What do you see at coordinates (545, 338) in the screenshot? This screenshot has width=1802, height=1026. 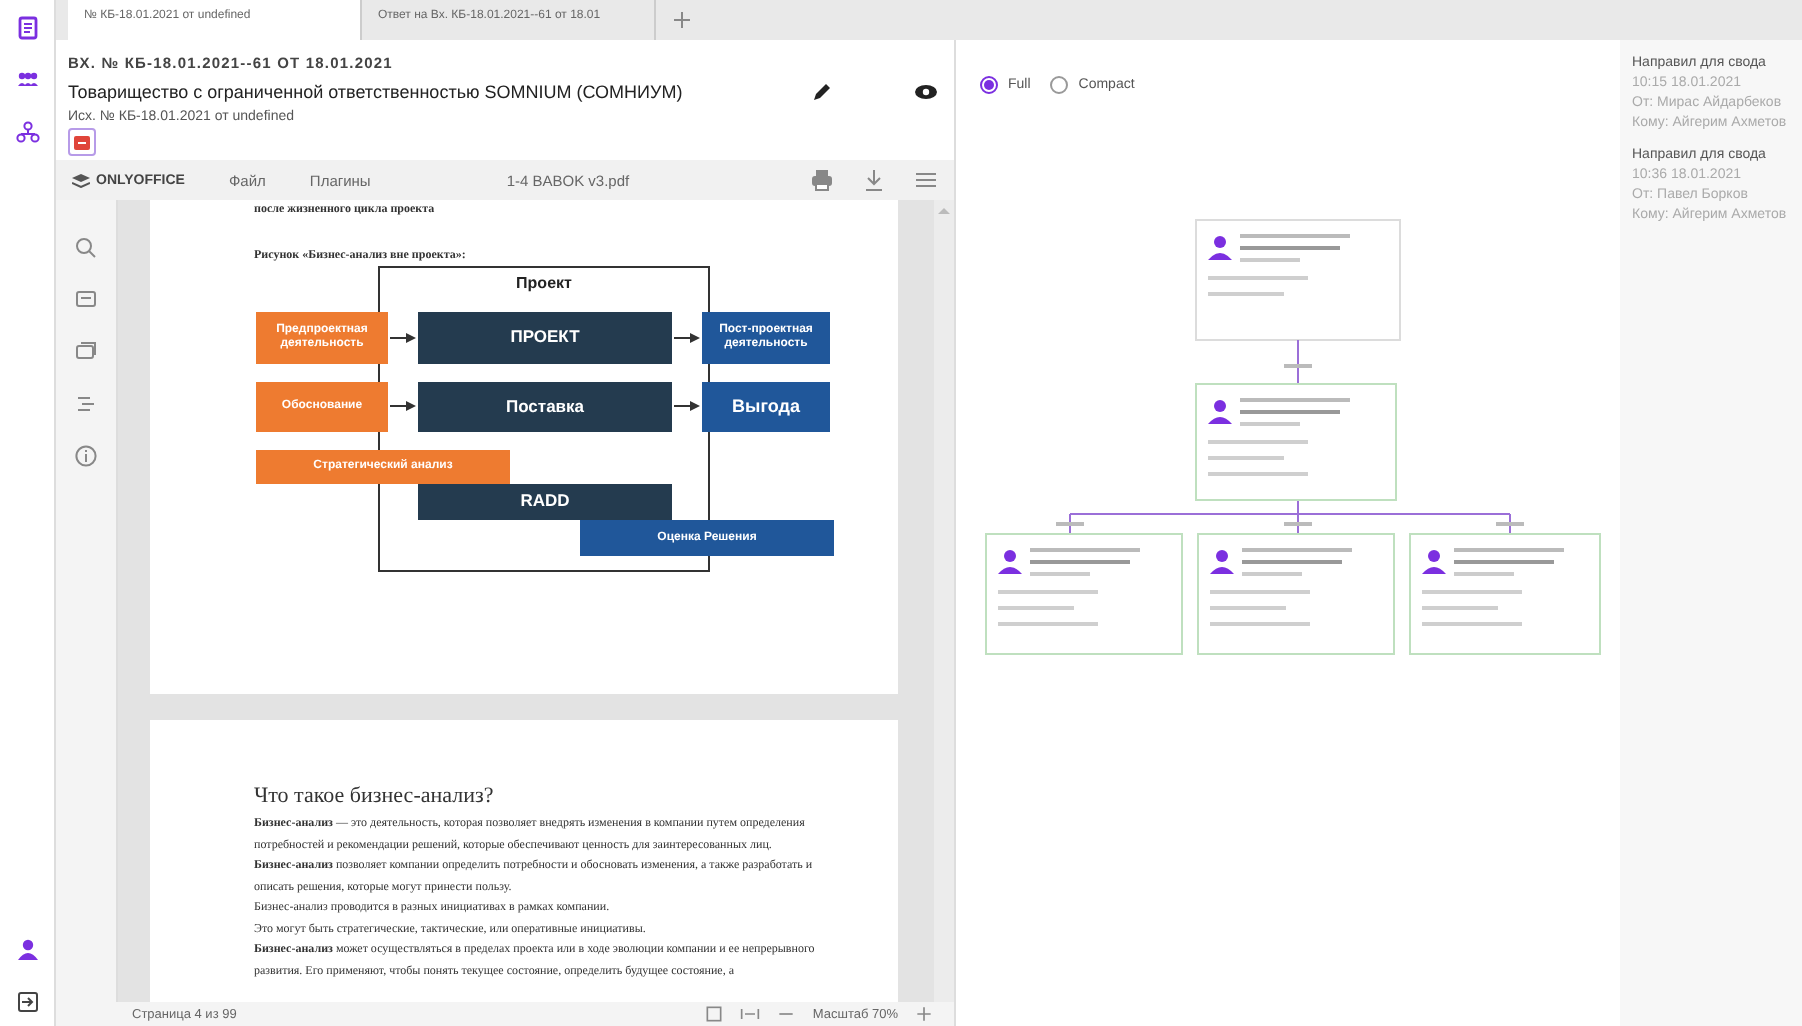 I see `diagram-box: ПРОЕКТ` at bounding box center [545, 338].